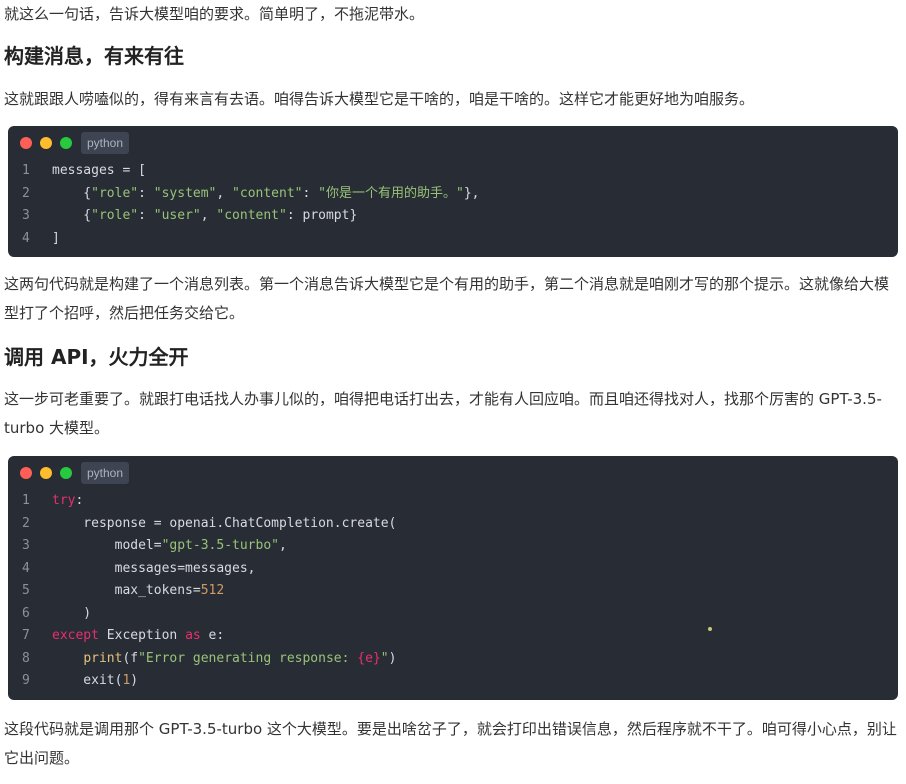 This screenshot has height=784, width=906. What do you see at coordinates (248, 658) in the screenshot?
I see `code-token: "Error generating response:` at bounding box center [248, 658].